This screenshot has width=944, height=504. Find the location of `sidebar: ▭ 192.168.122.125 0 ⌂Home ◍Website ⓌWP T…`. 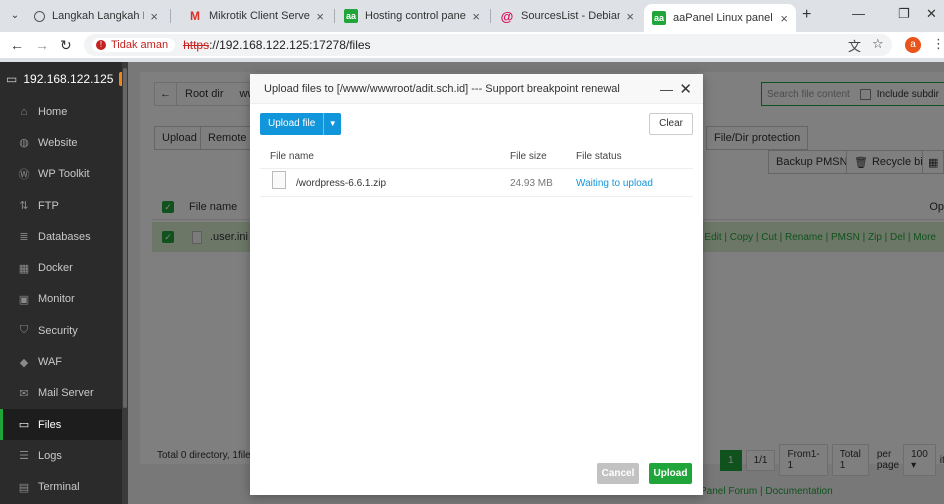

sidebar: ▭ 192.168.122.125 0 ⌂Home ◍Website ⓌWP T… is located at coordinates (66, 283).